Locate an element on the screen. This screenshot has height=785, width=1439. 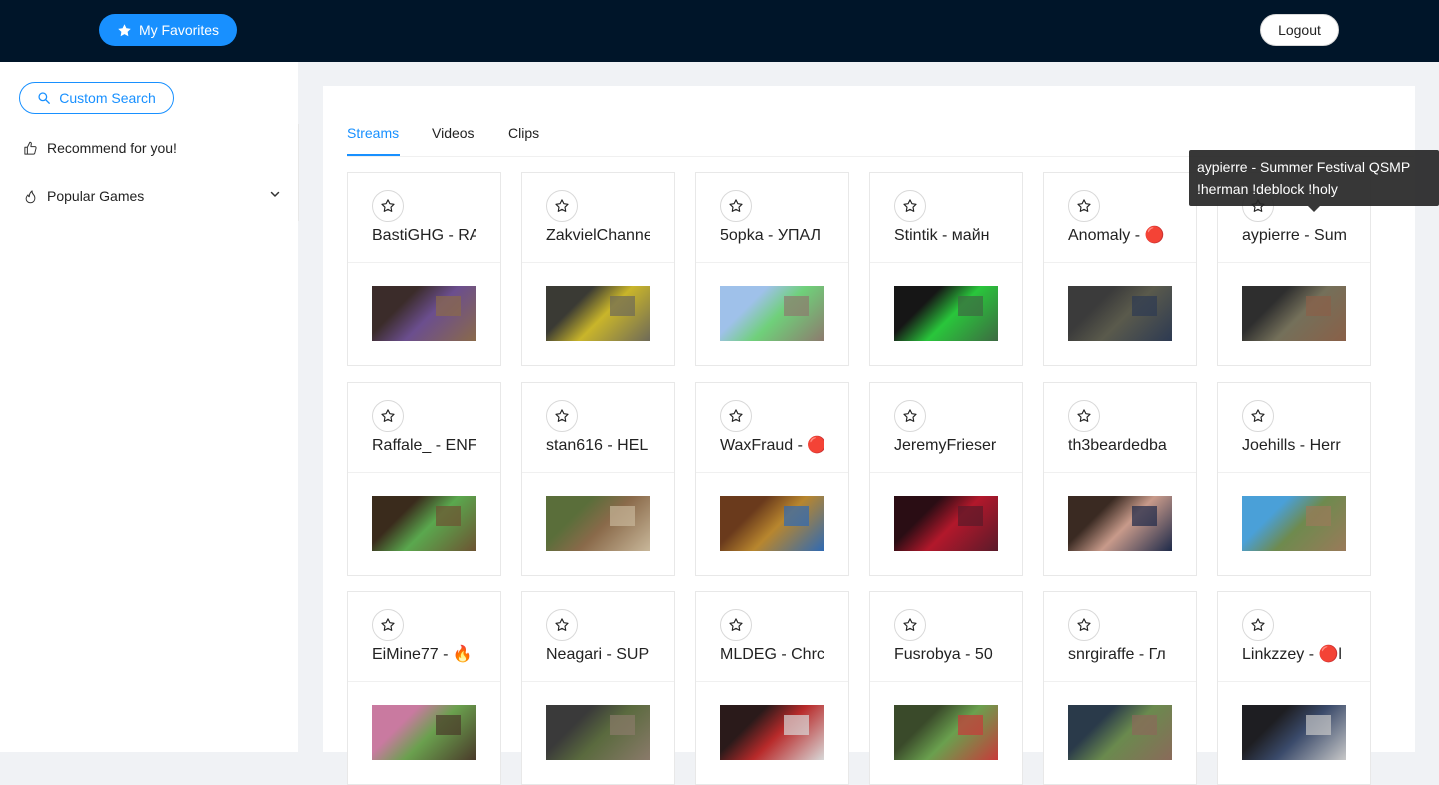
stream-card: Stintik - майн is located at coordinates (946, 269).